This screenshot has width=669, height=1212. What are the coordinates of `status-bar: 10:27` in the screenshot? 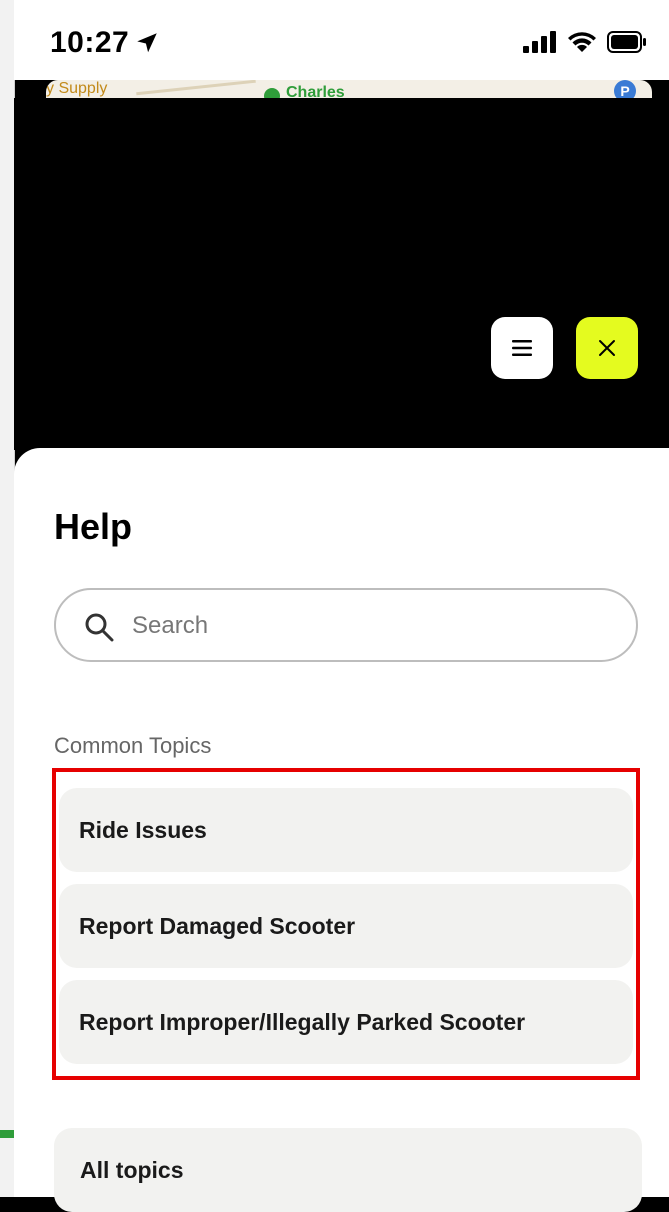 It's located at (341, 40).